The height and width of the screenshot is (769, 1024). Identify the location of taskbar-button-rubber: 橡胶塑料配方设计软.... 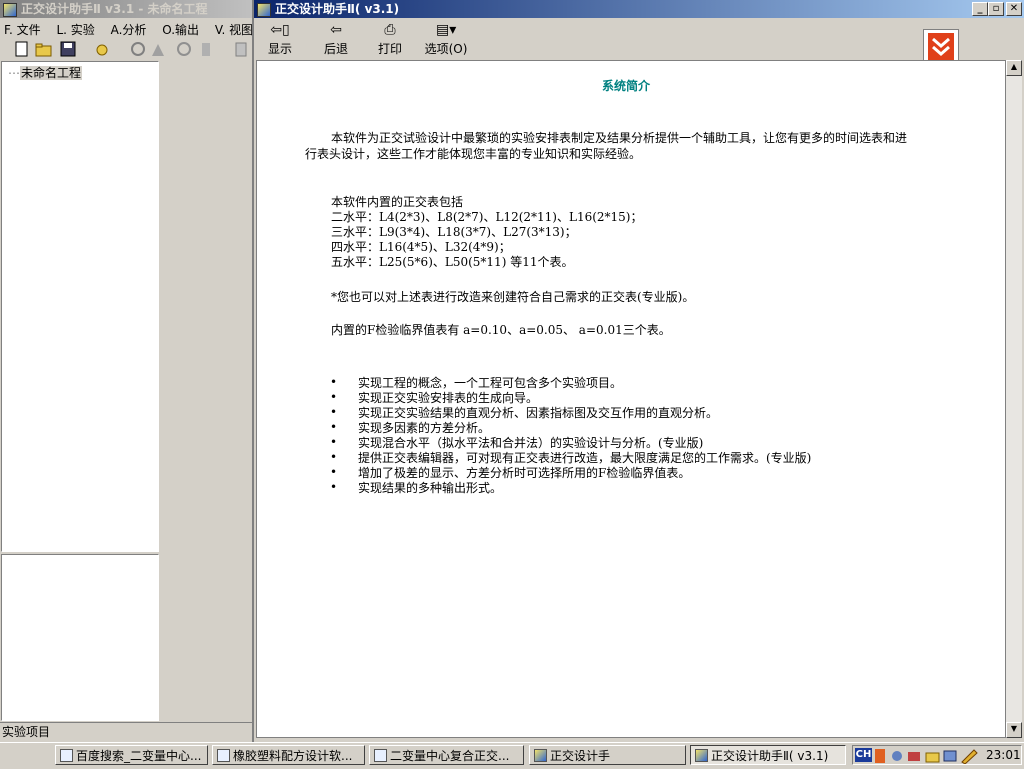
(288, 755).